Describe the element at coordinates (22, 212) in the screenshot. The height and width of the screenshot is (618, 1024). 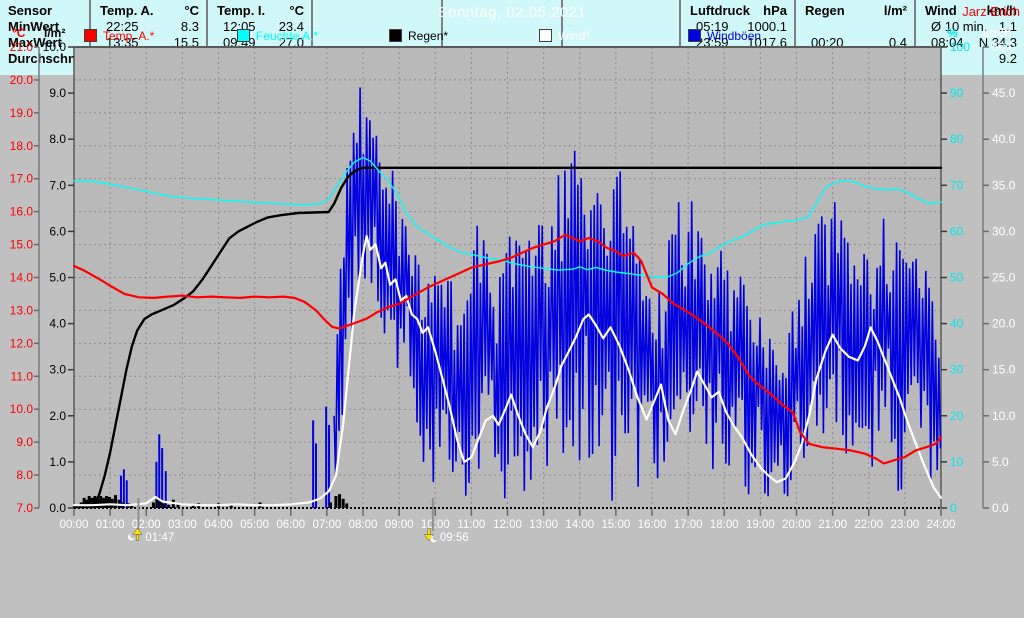
I see `axis-tick-label: 16.0` at that location.